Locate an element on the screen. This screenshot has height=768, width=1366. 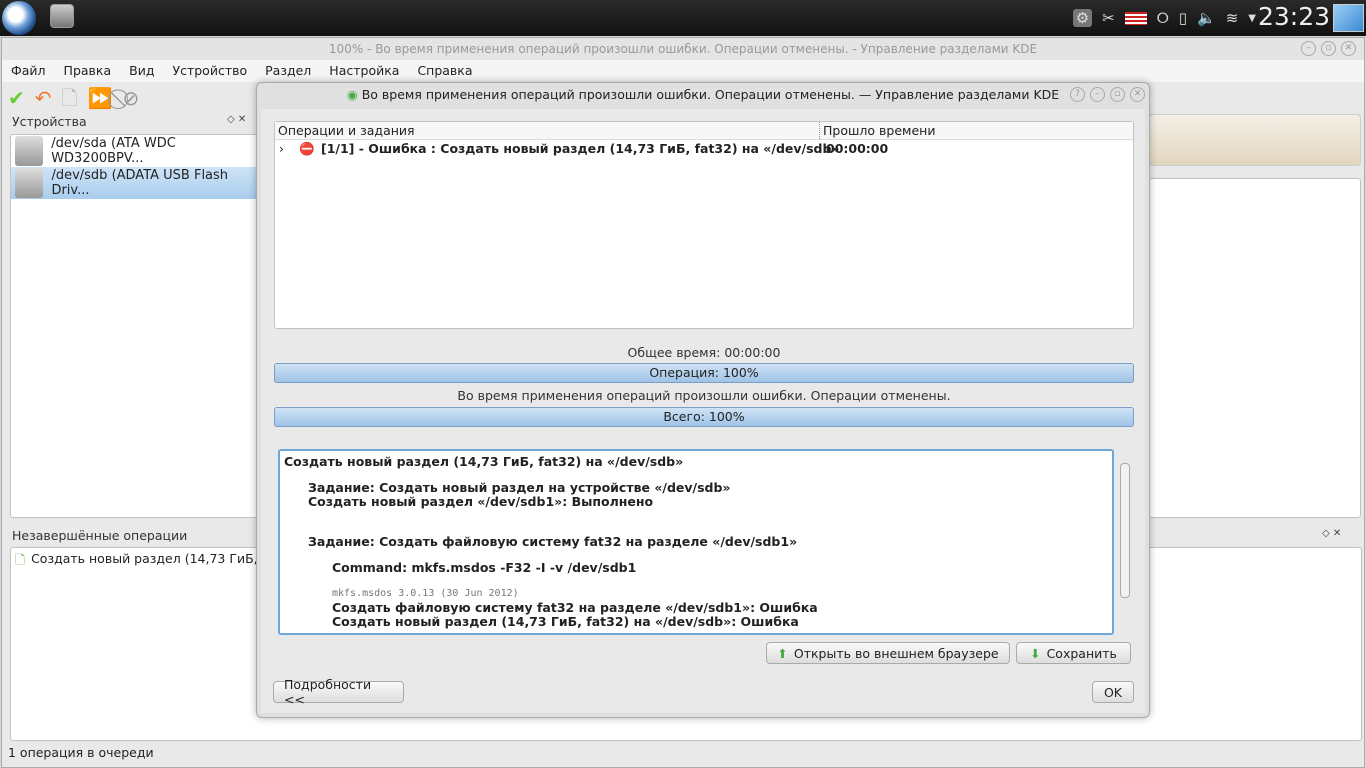
pending-dock-title: Незавершённые операции is located at coordinates (100, 535).